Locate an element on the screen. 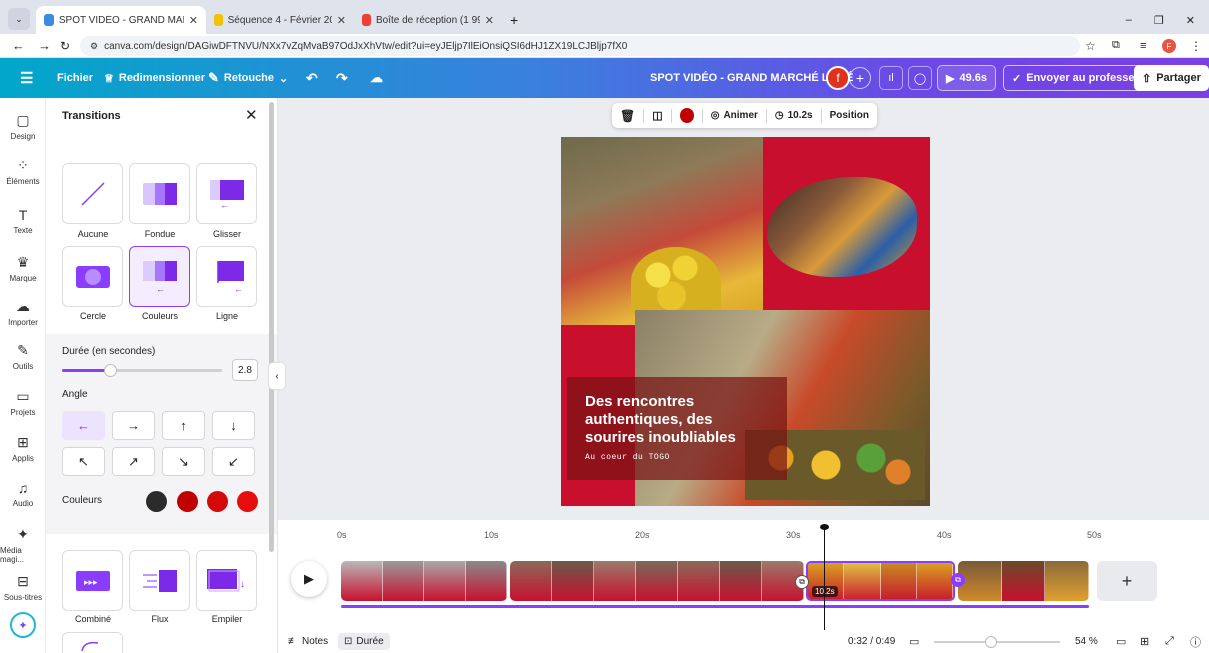  collapse-panel-handle: ‹ is located at coordinates (277, 376).